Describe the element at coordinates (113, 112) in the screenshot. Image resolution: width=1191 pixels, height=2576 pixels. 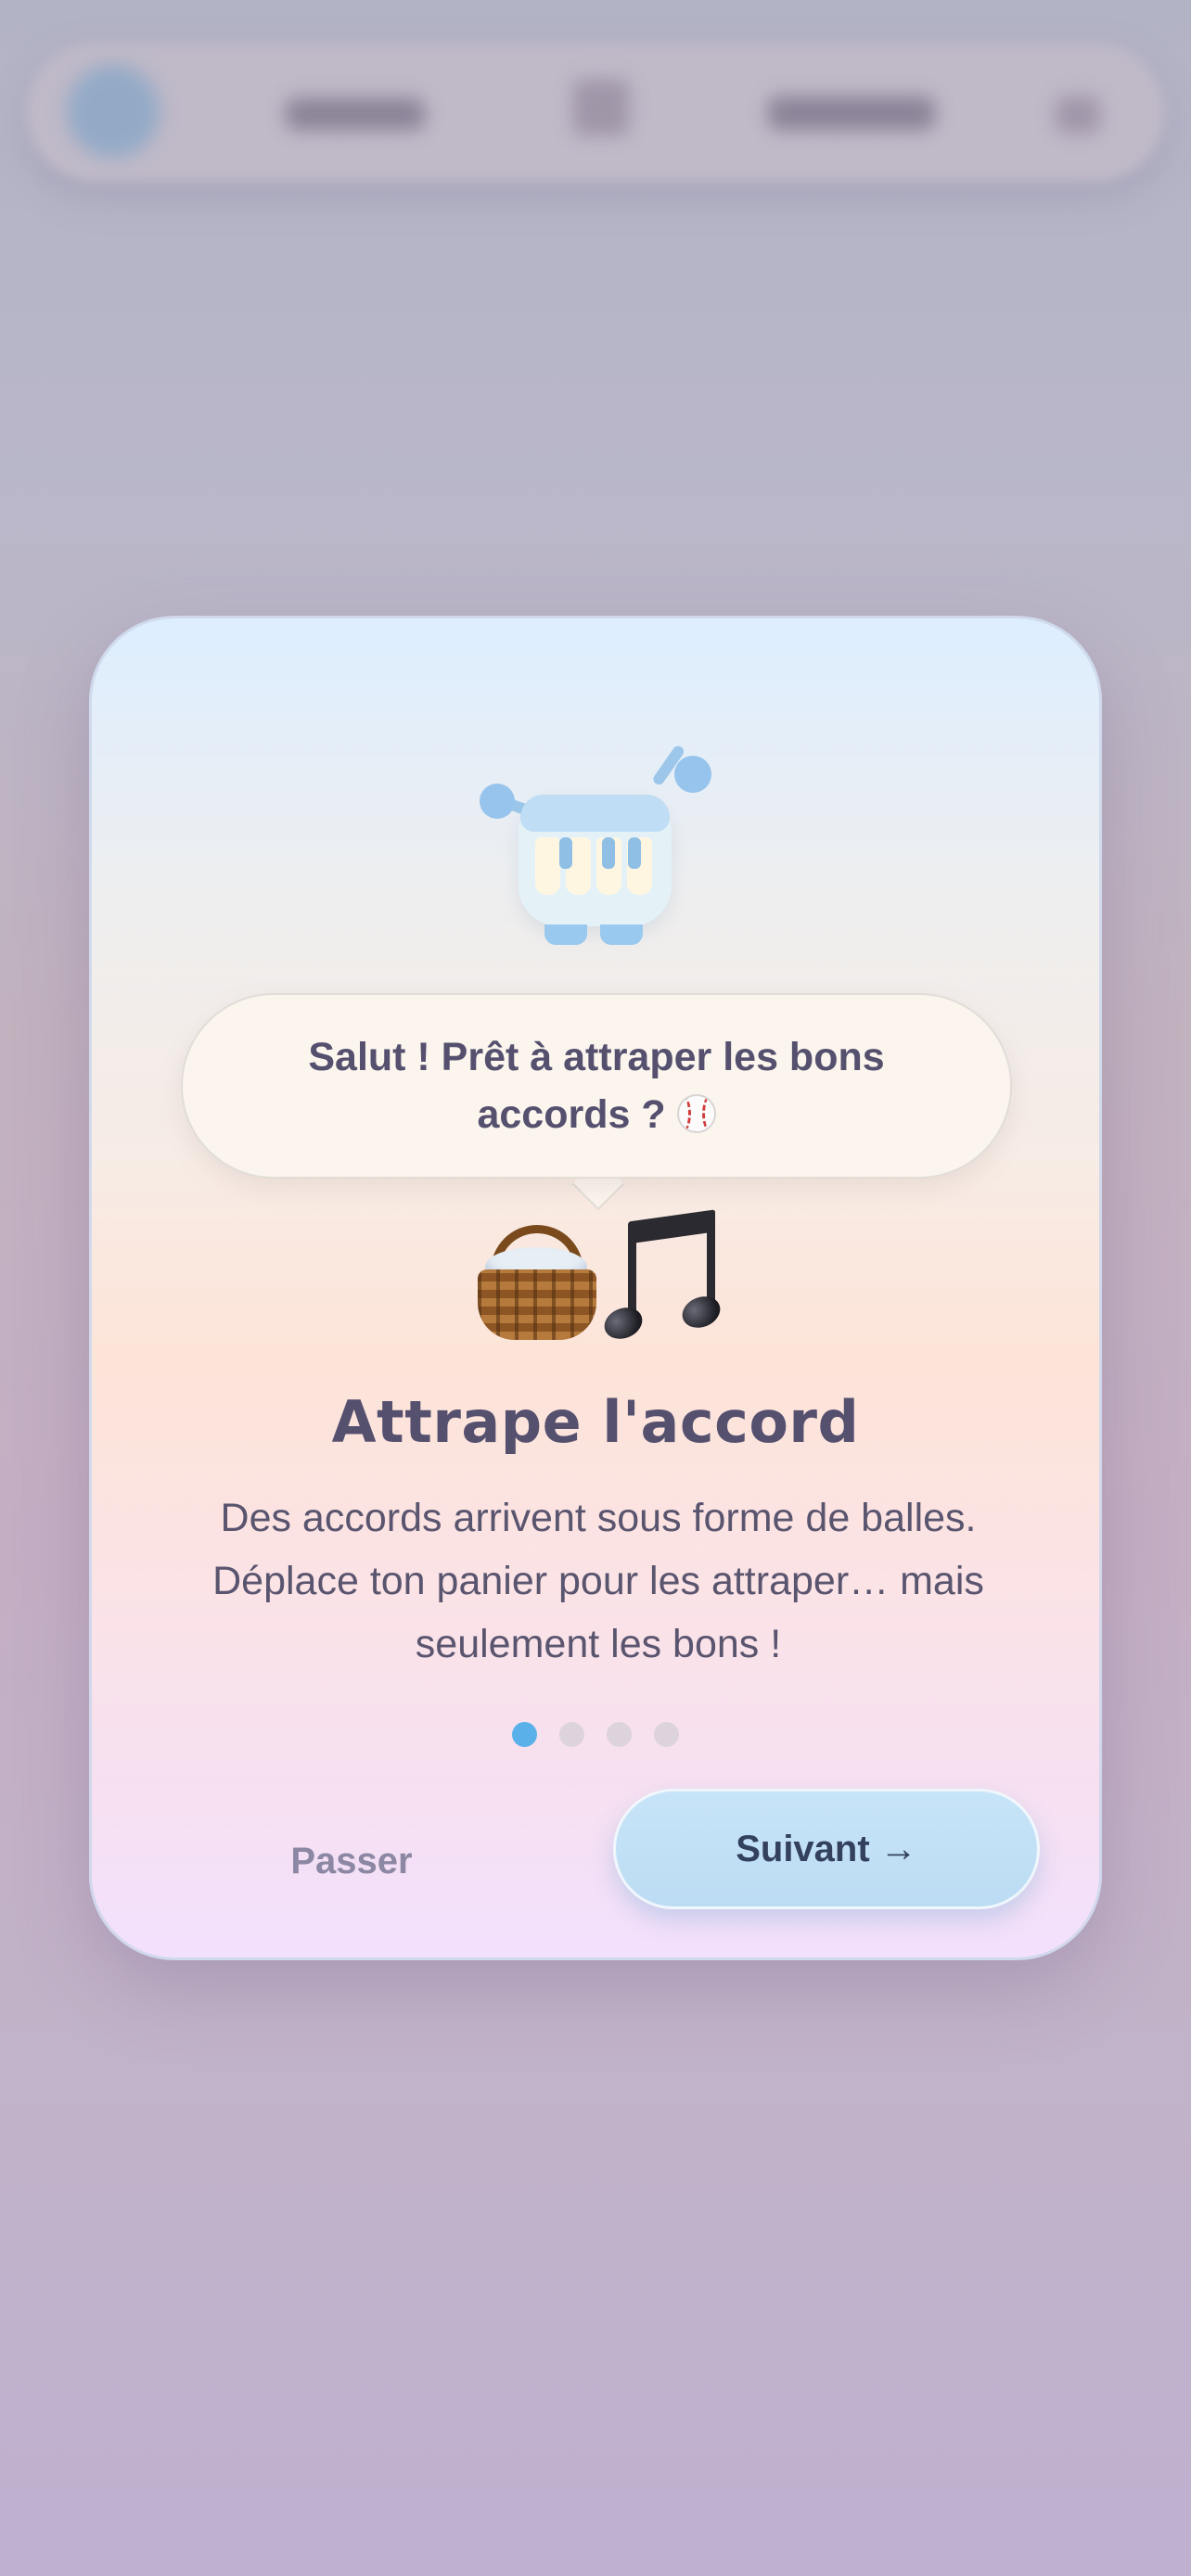
I see `avatar-icon` at that location.